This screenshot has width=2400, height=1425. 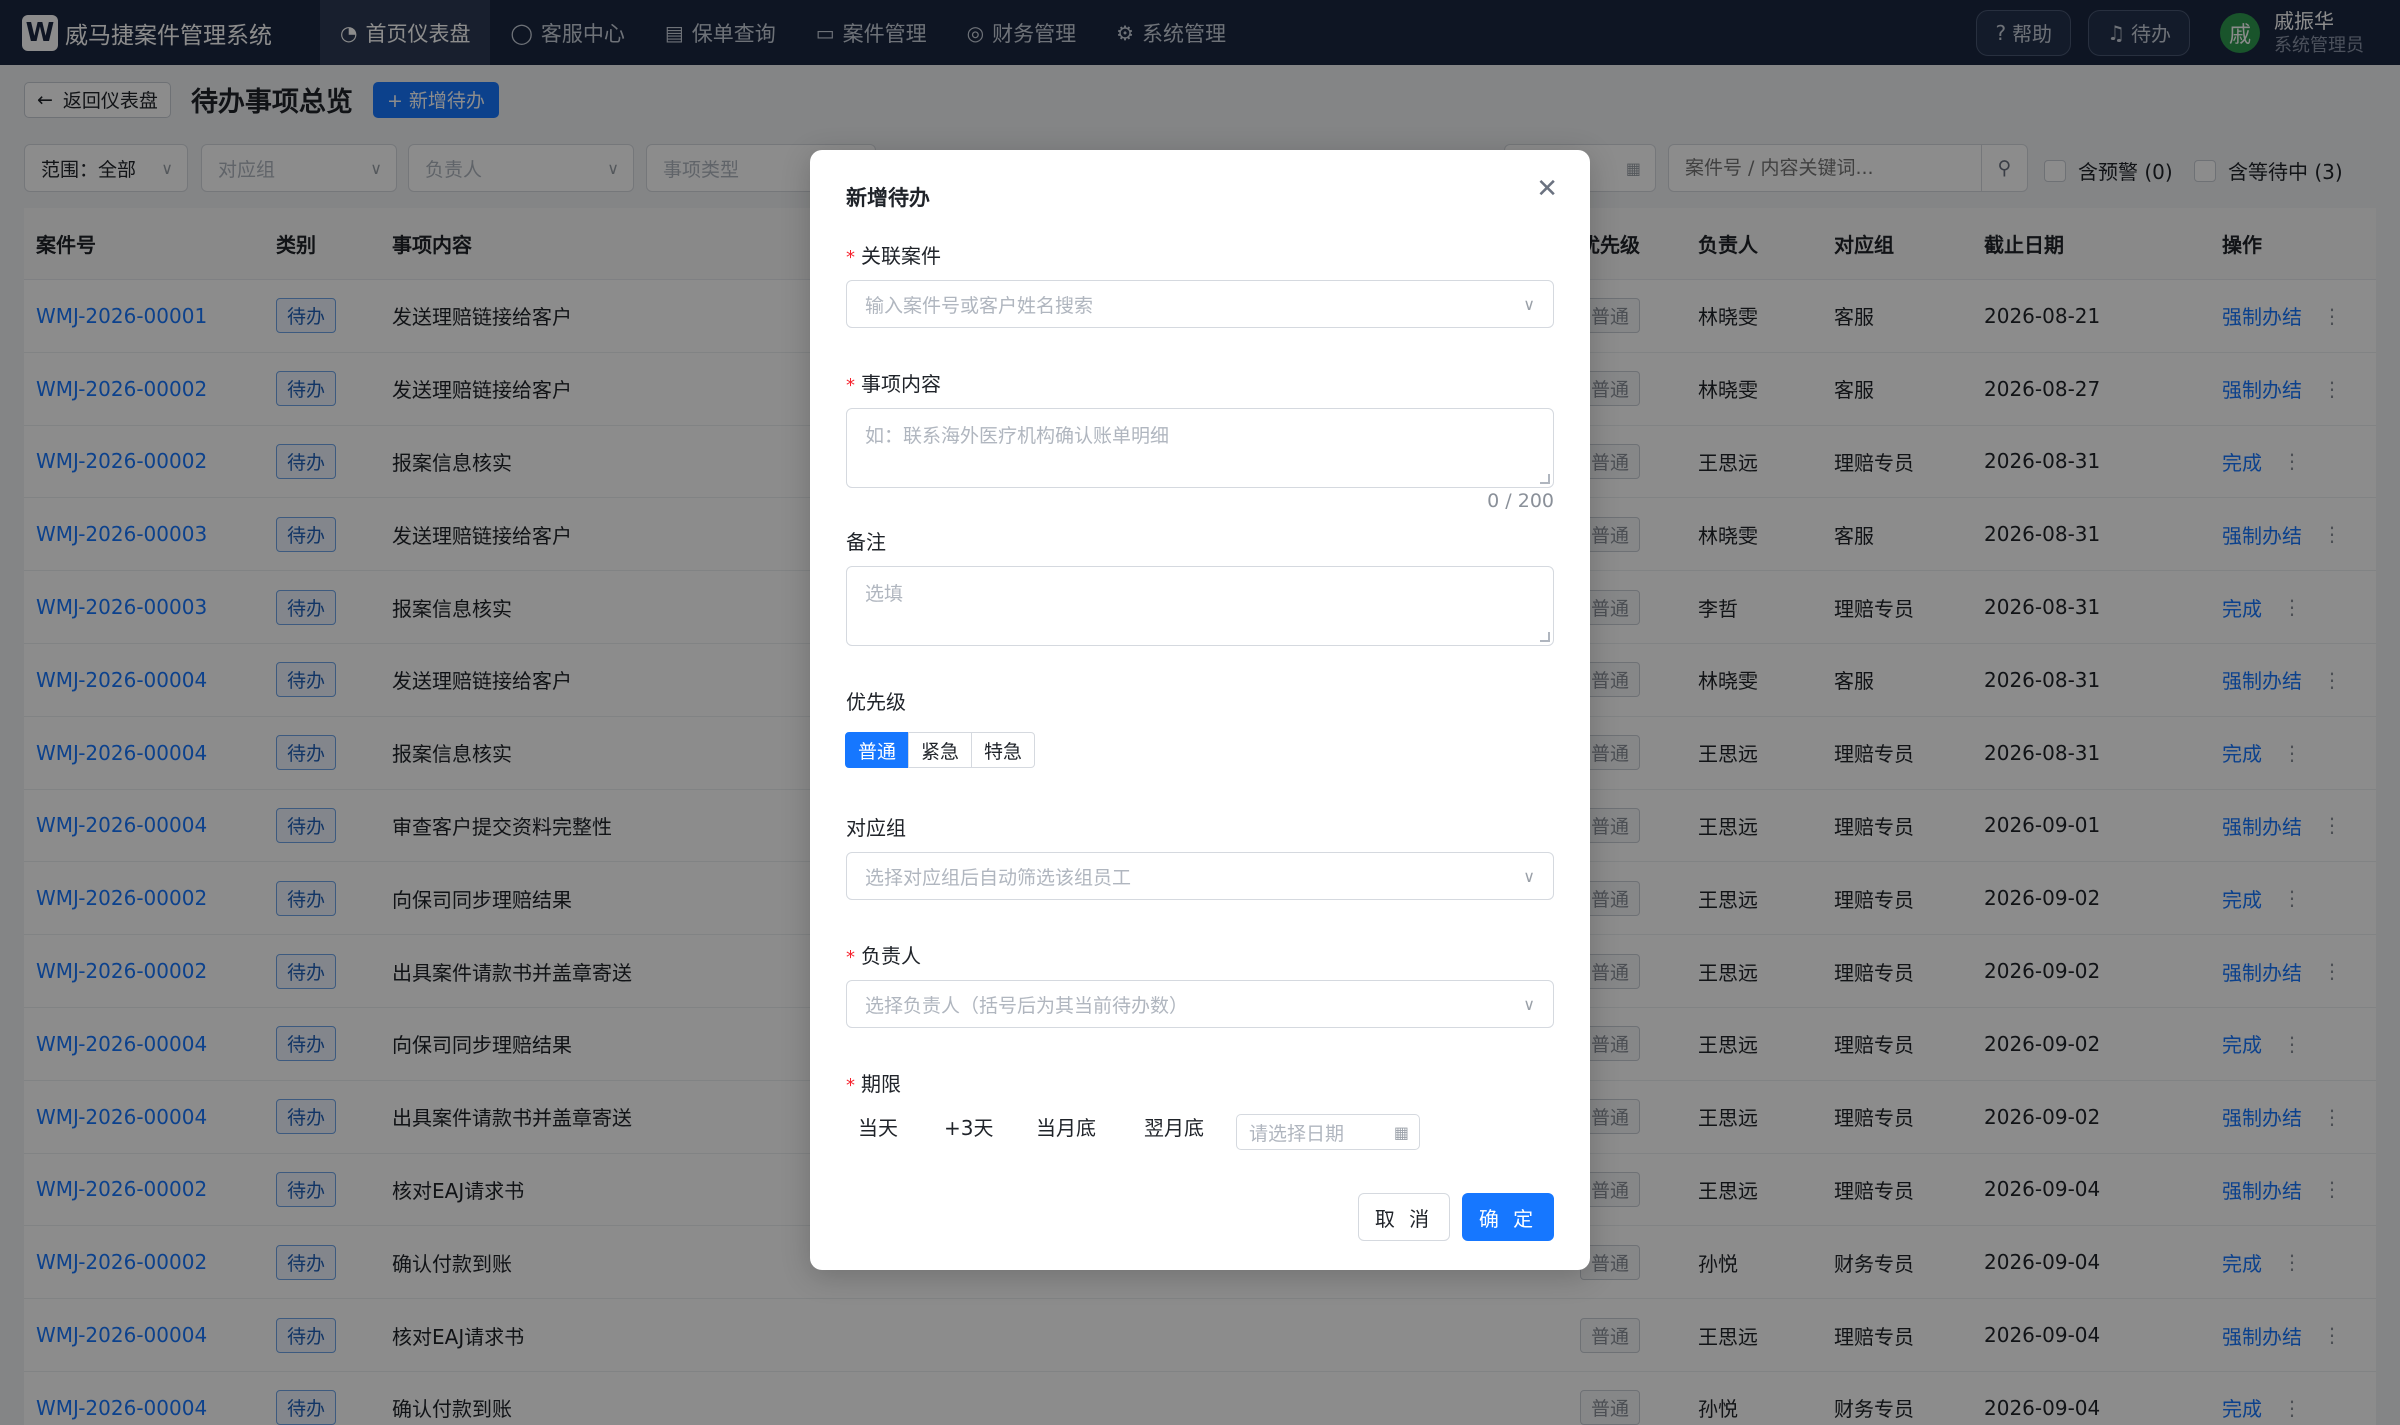 What do you see at coordinates (1520, 501) in the screenshot?
I see `content-counter: 0 / 200` at bounding box center [1520, 501].